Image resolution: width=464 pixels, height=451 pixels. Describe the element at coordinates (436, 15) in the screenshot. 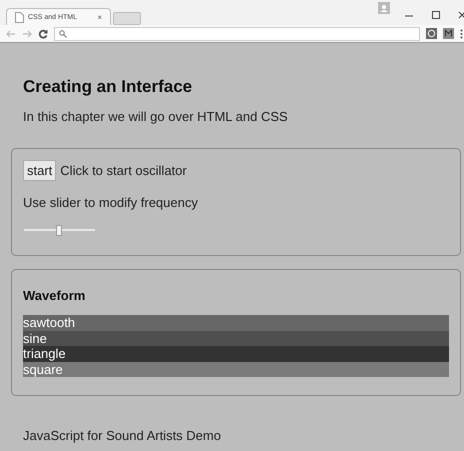

I see `maximize-icon` at that location.